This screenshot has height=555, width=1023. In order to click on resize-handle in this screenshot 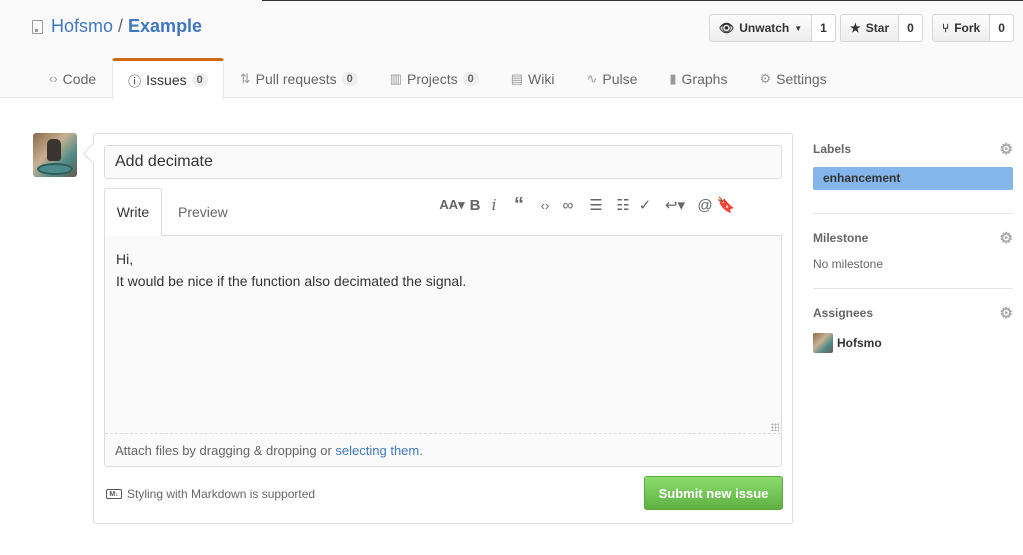, I will do `click(775, 427)`.